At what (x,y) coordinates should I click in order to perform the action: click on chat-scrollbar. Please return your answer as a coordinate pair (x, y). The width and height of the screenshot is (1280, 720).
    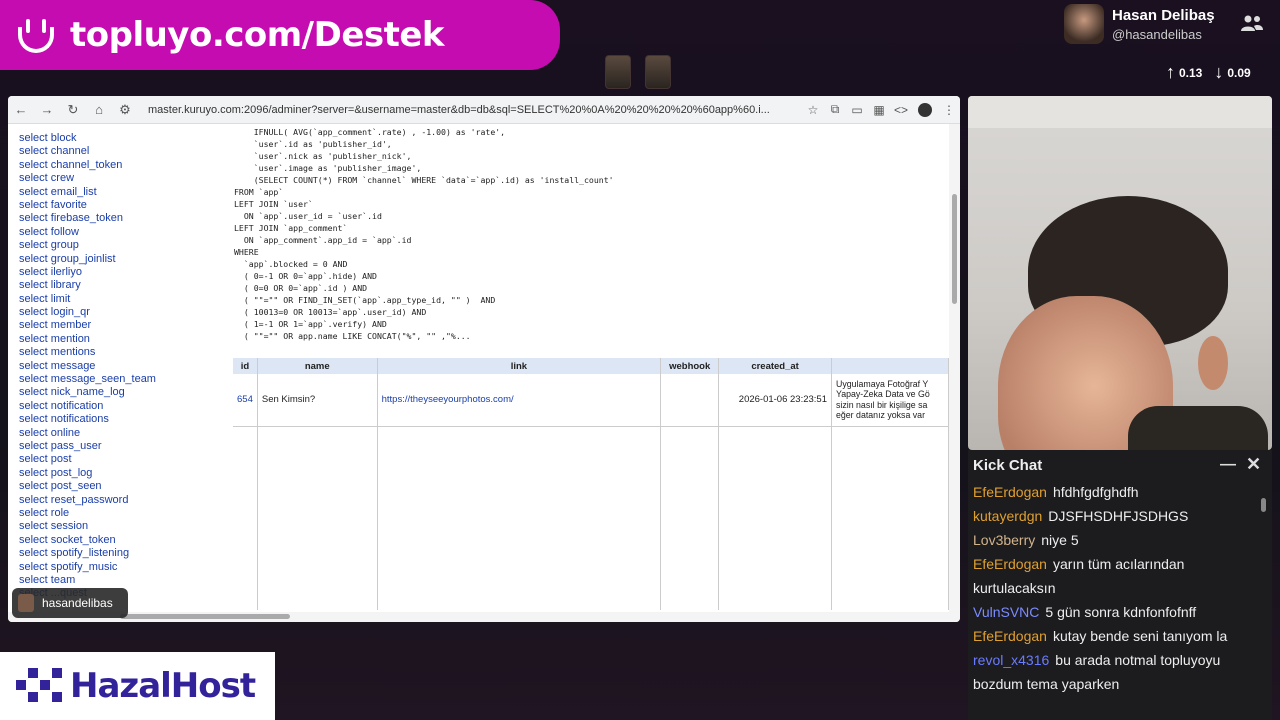
    Looking at the image, I should click on (1263, 605).